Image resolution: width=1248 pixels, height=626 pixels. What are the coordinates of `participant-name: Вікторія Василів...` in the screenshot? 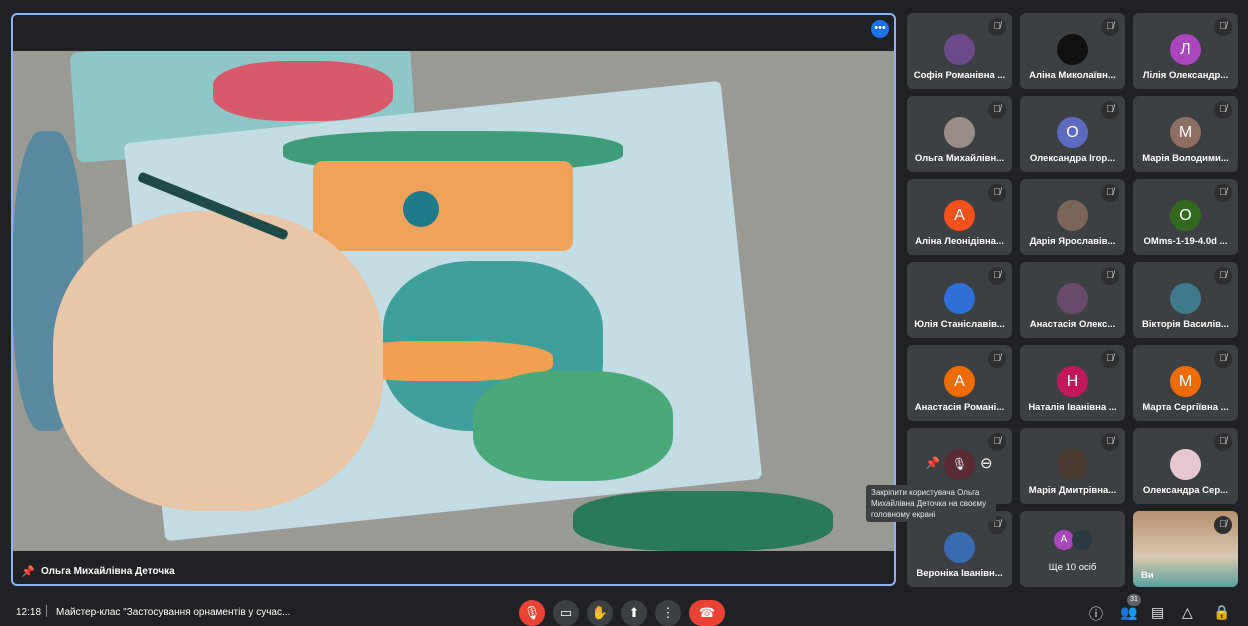 It's located at (1185, 324).